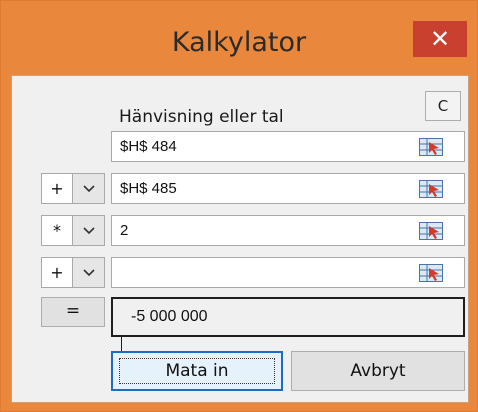 The image size is (478, 412). Describe the element at coordinates (288, 146) in the screenshot. I see `operand-field-1: $H$ 484` at that location.